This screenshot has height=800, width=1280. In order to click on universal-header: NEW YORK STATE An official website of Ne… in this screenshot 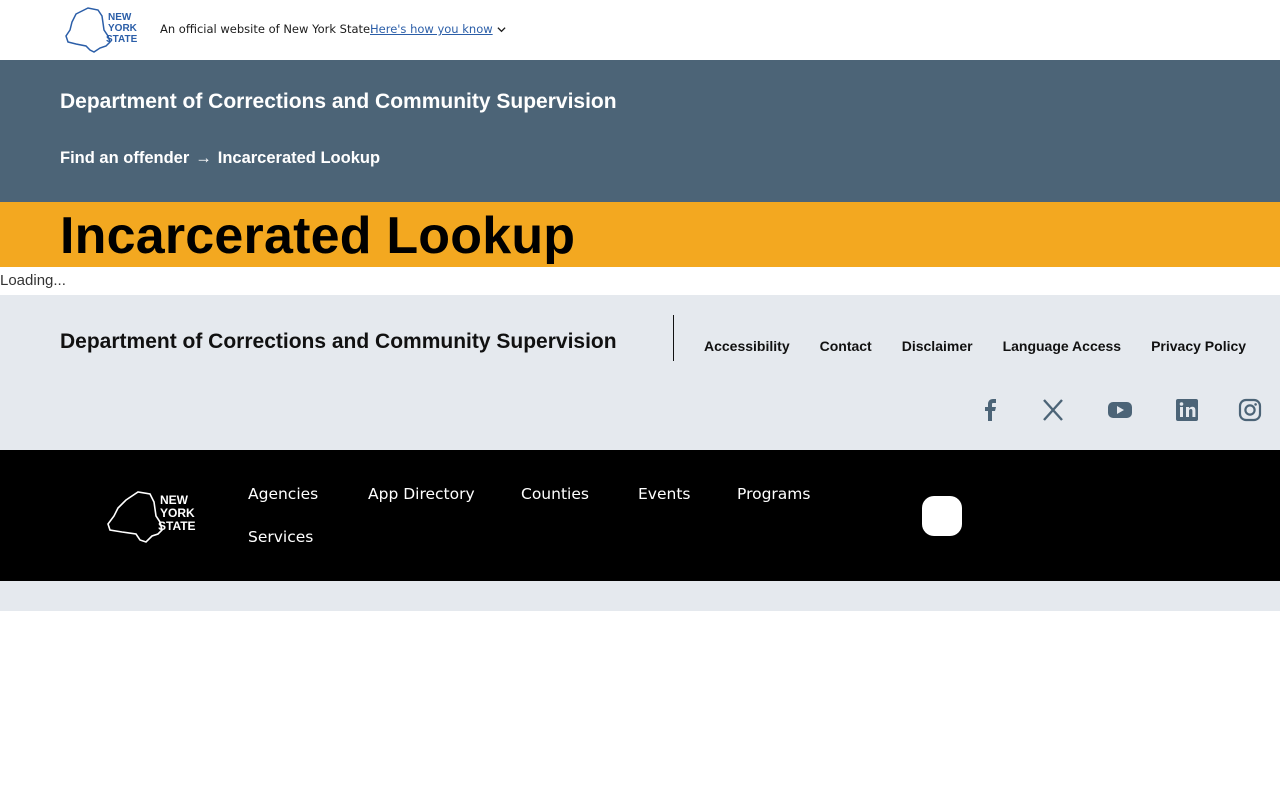, I will do `click(640, 30)`.